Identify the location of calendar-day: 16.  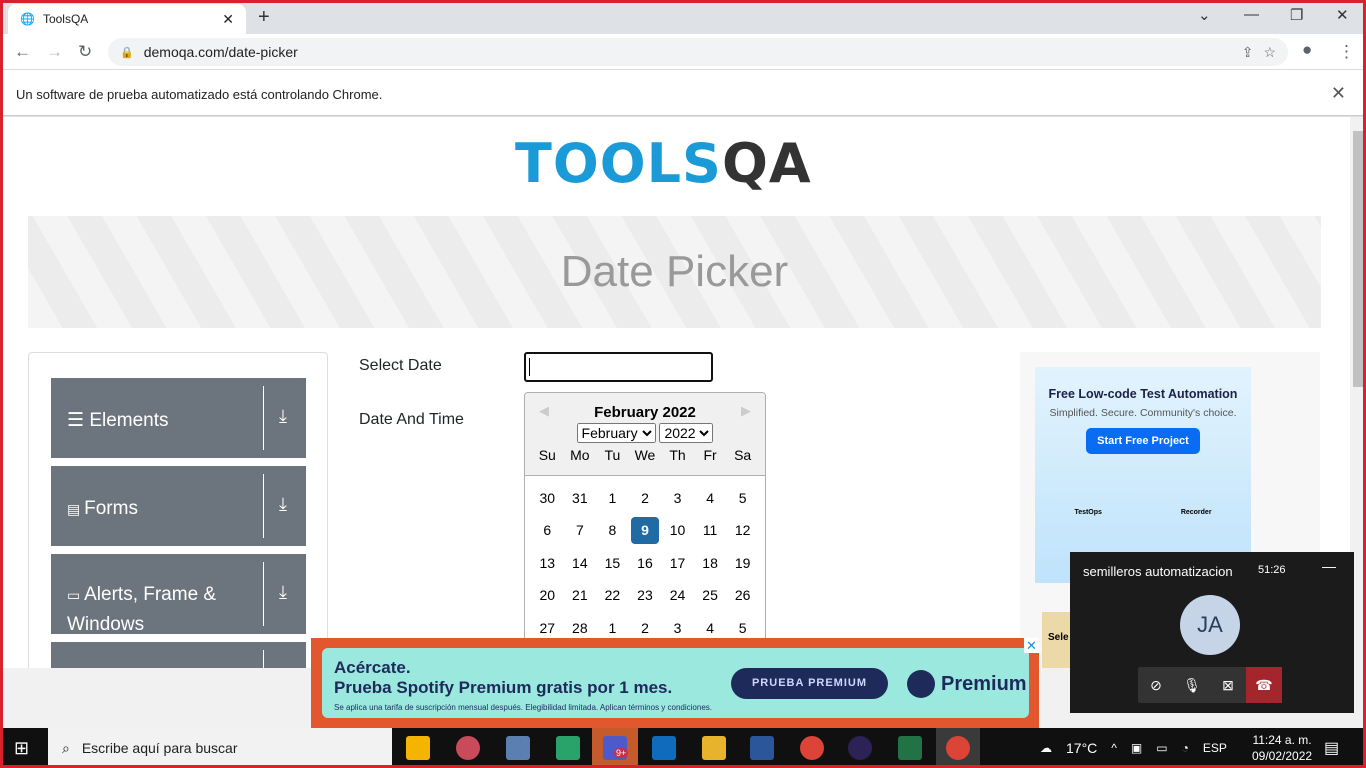
(645, 563).